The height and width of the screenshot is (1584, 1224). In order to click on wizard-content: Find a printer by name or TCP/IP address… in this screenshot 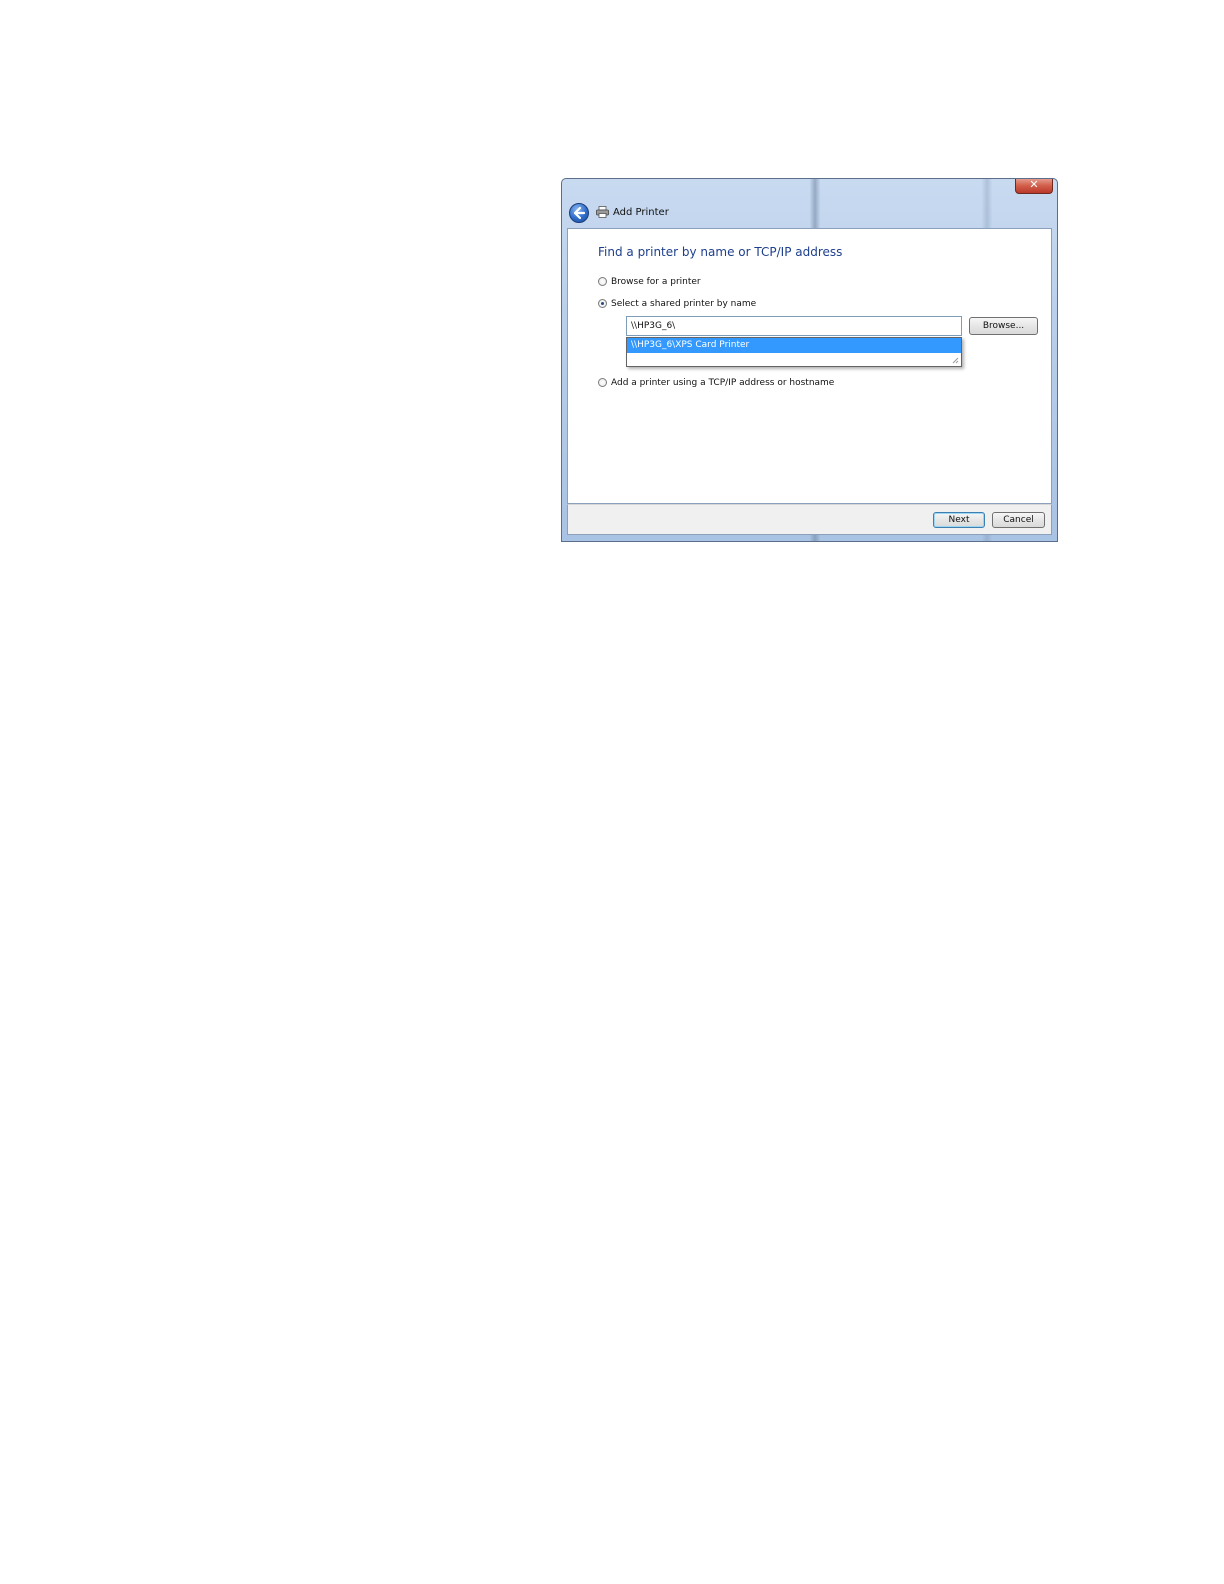, I will do `click(809, 366)`.